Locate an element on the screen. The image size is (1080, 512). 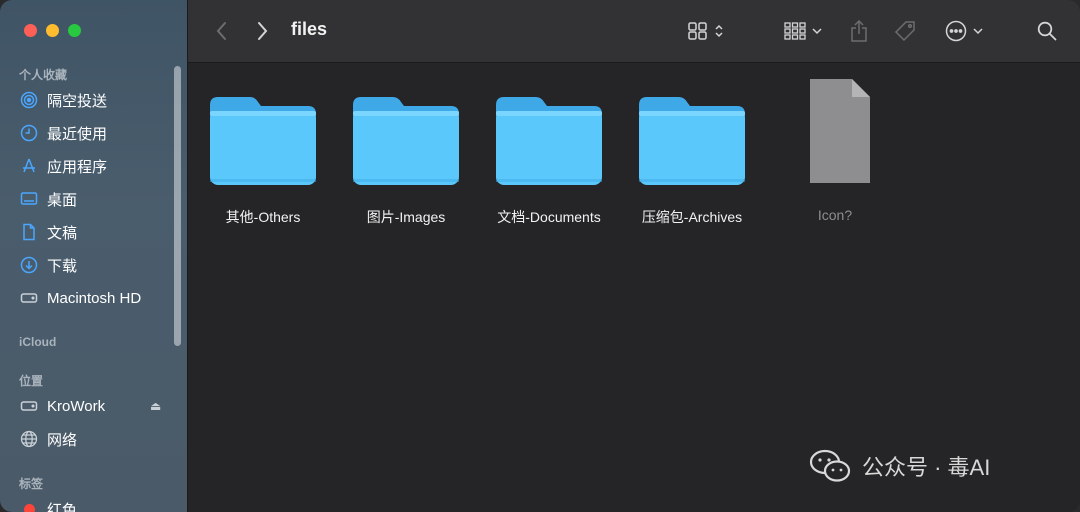
share-icon is located at coordinates (859, 31).